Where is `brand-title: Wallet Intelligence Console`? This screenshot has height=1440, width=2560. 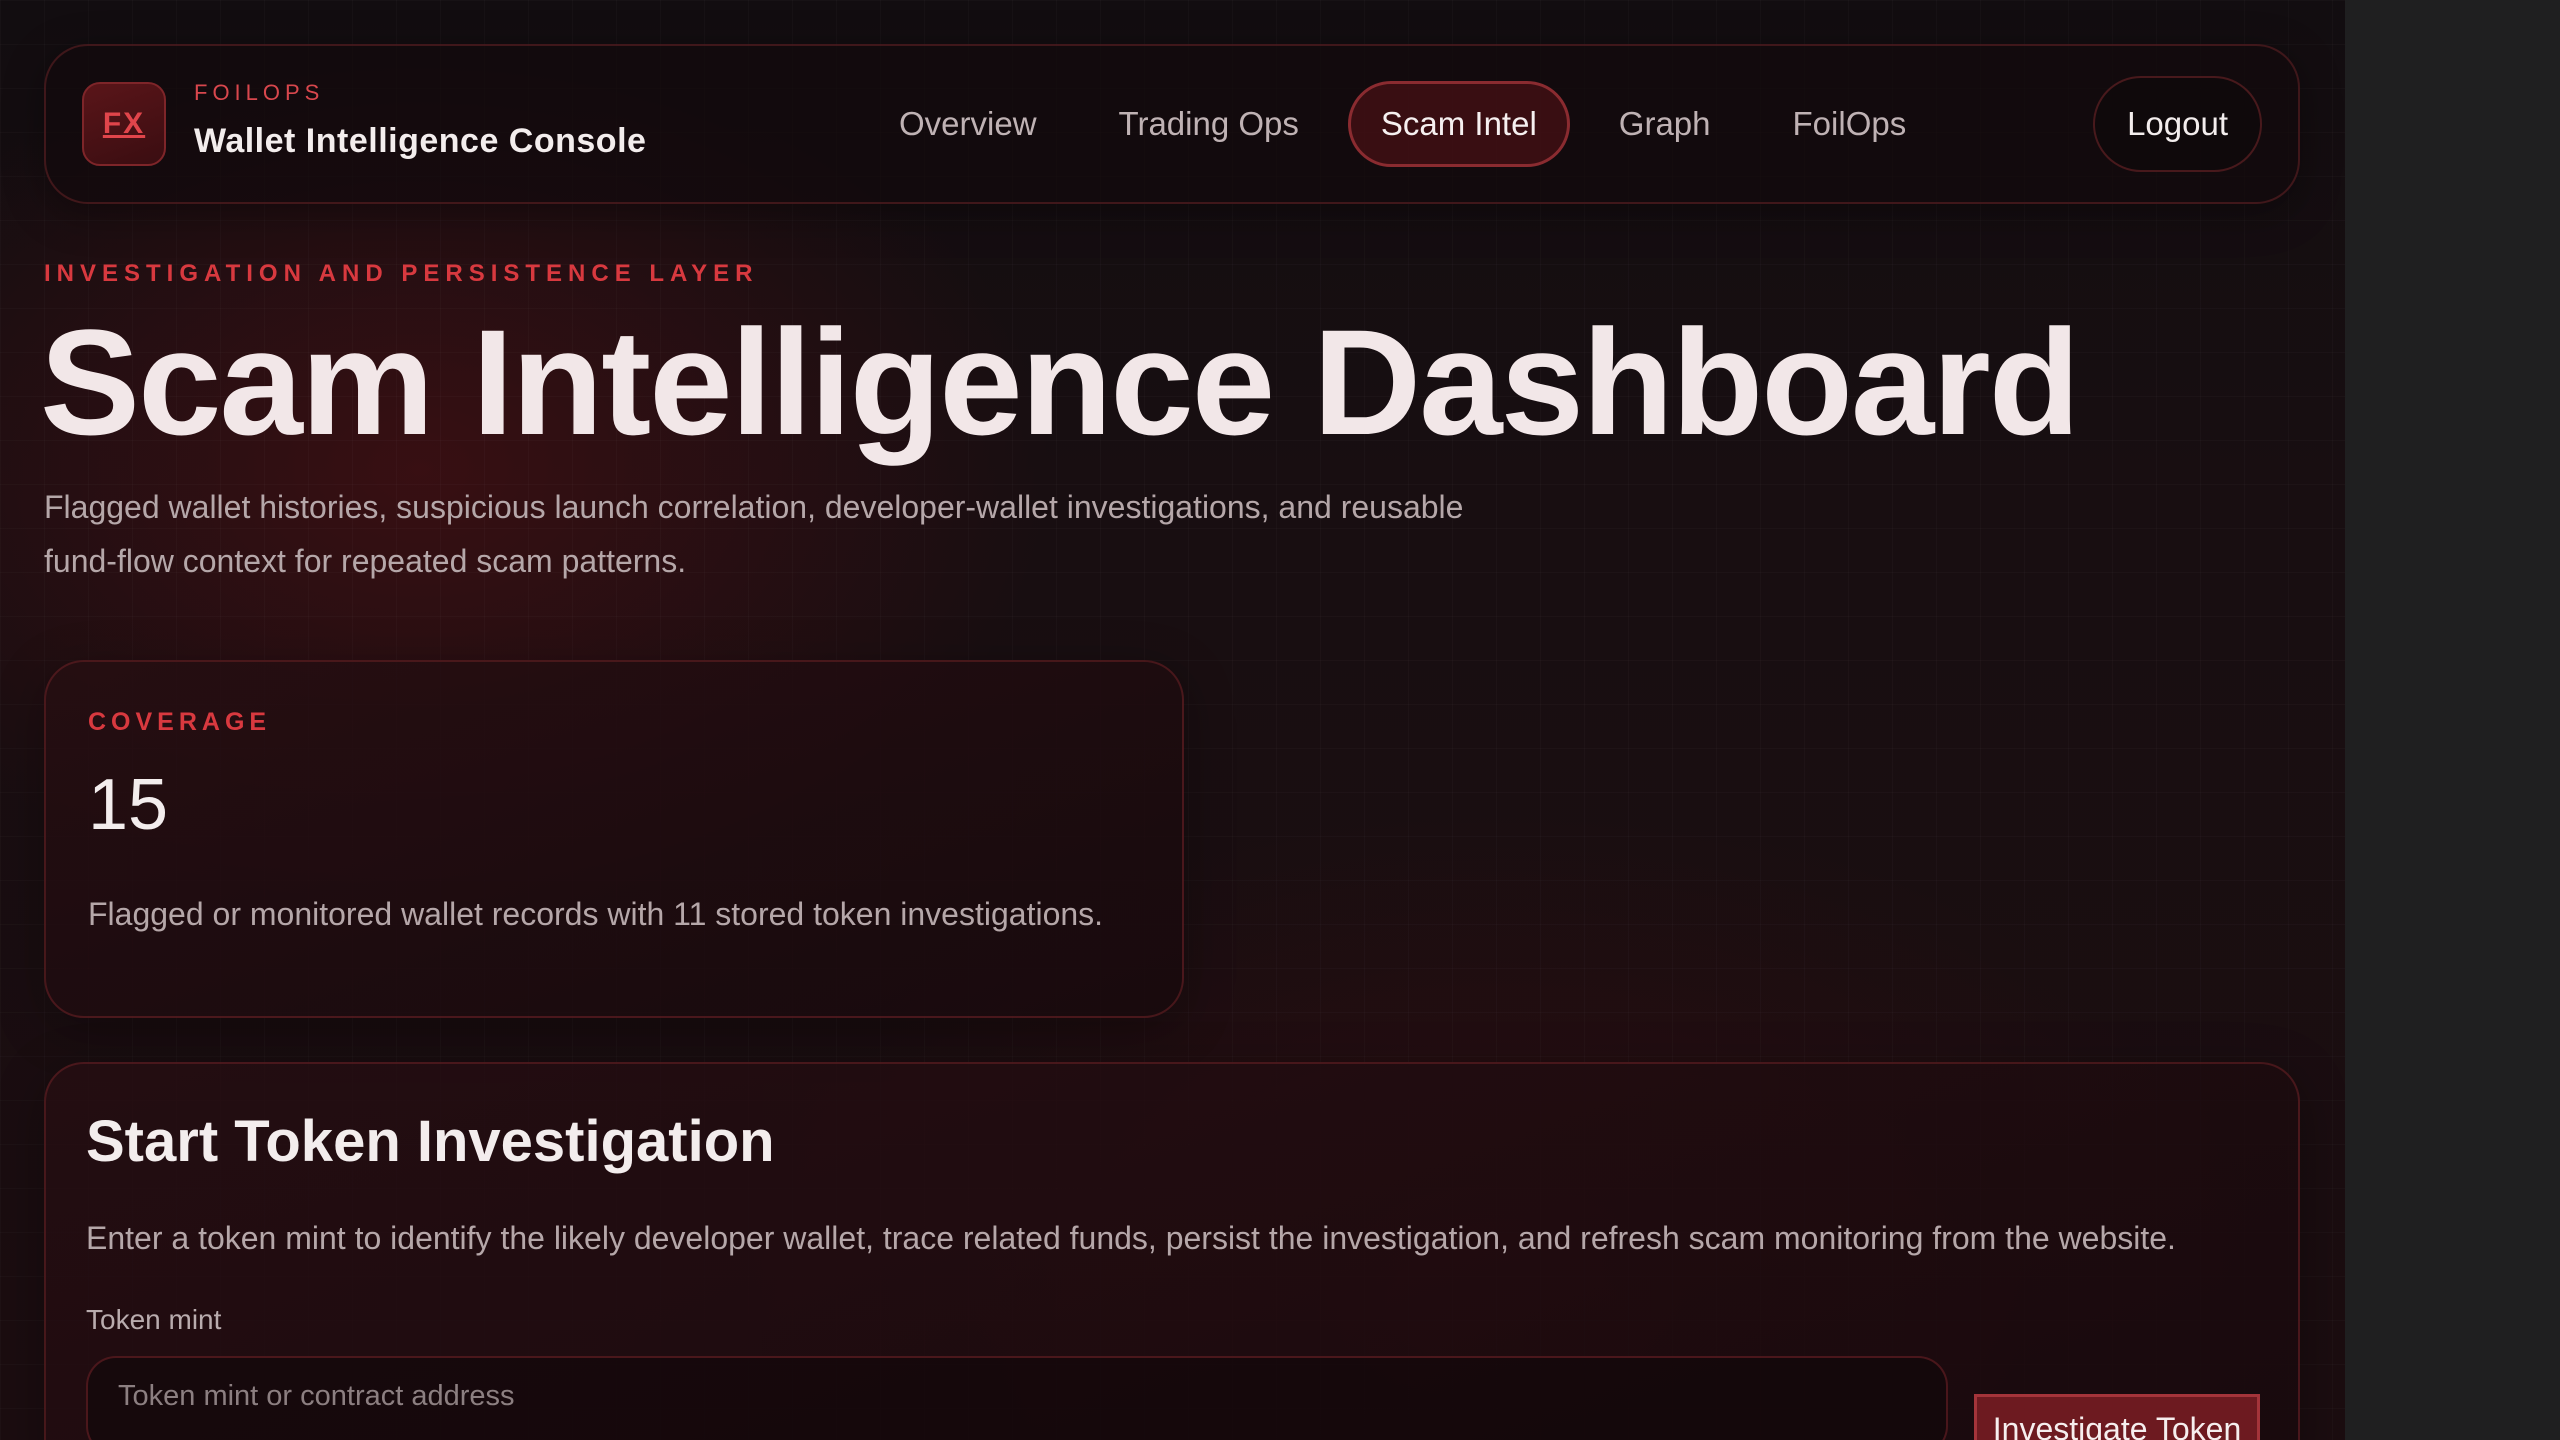 brand-title: Wallet Intelligence Console is located at coordinates (420, 141).